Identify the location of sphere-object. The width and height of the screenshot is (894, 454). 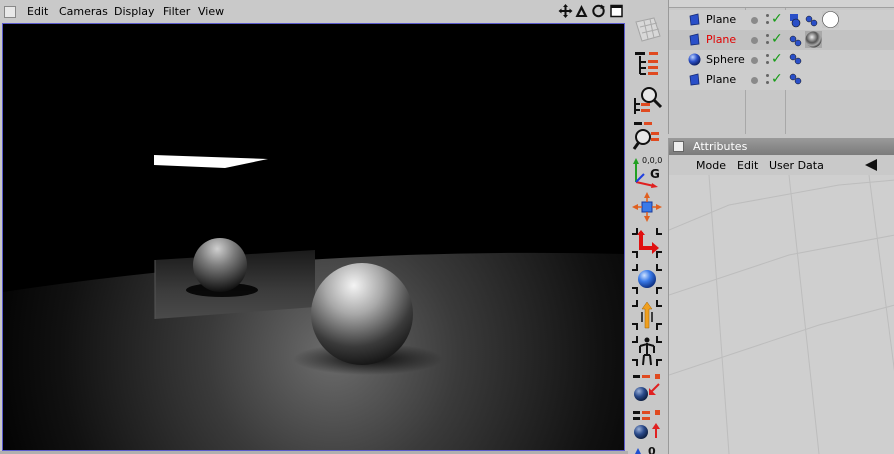
(362, 314).